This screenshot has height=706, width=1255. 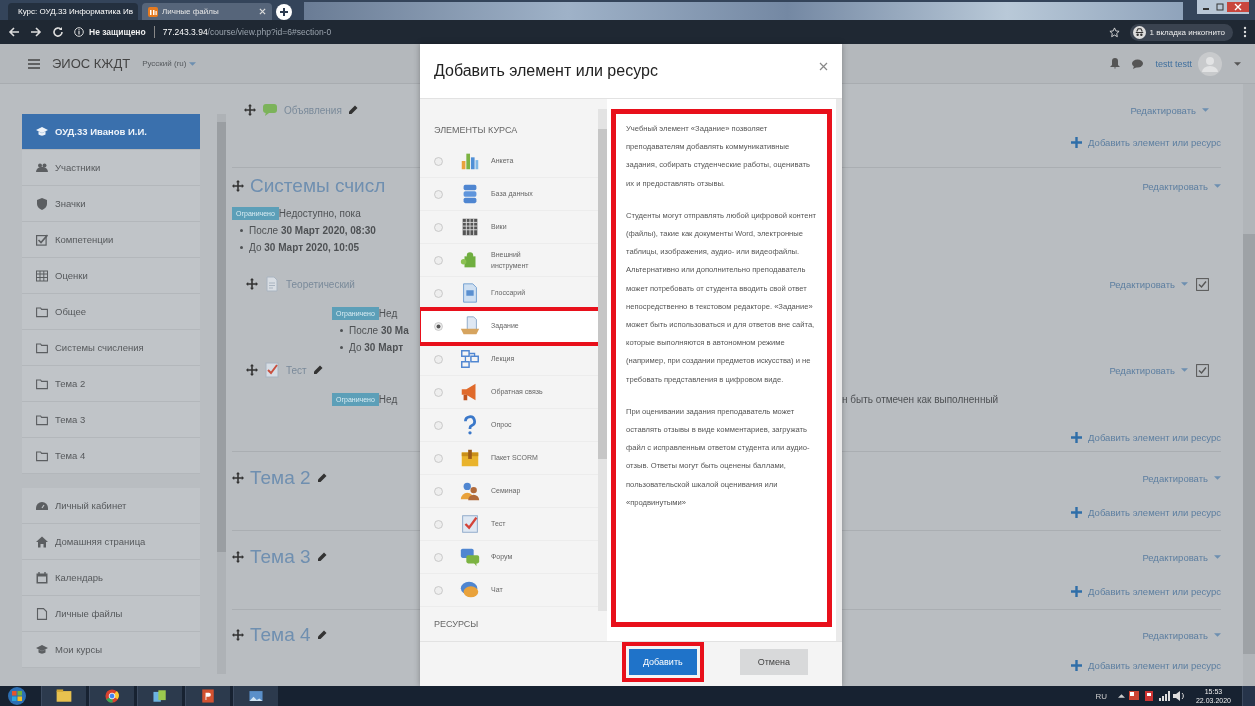 What do you see at coordinates (42, 419) in the screenshot?
I see `folder-icon` at bounding box center [42, 419].